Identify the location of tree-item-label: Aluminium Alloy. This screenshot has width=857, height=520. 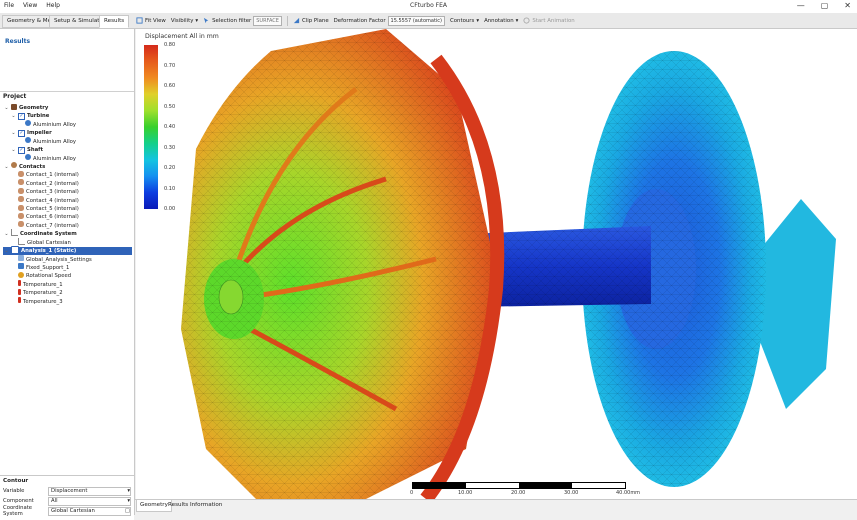
(55, 124).